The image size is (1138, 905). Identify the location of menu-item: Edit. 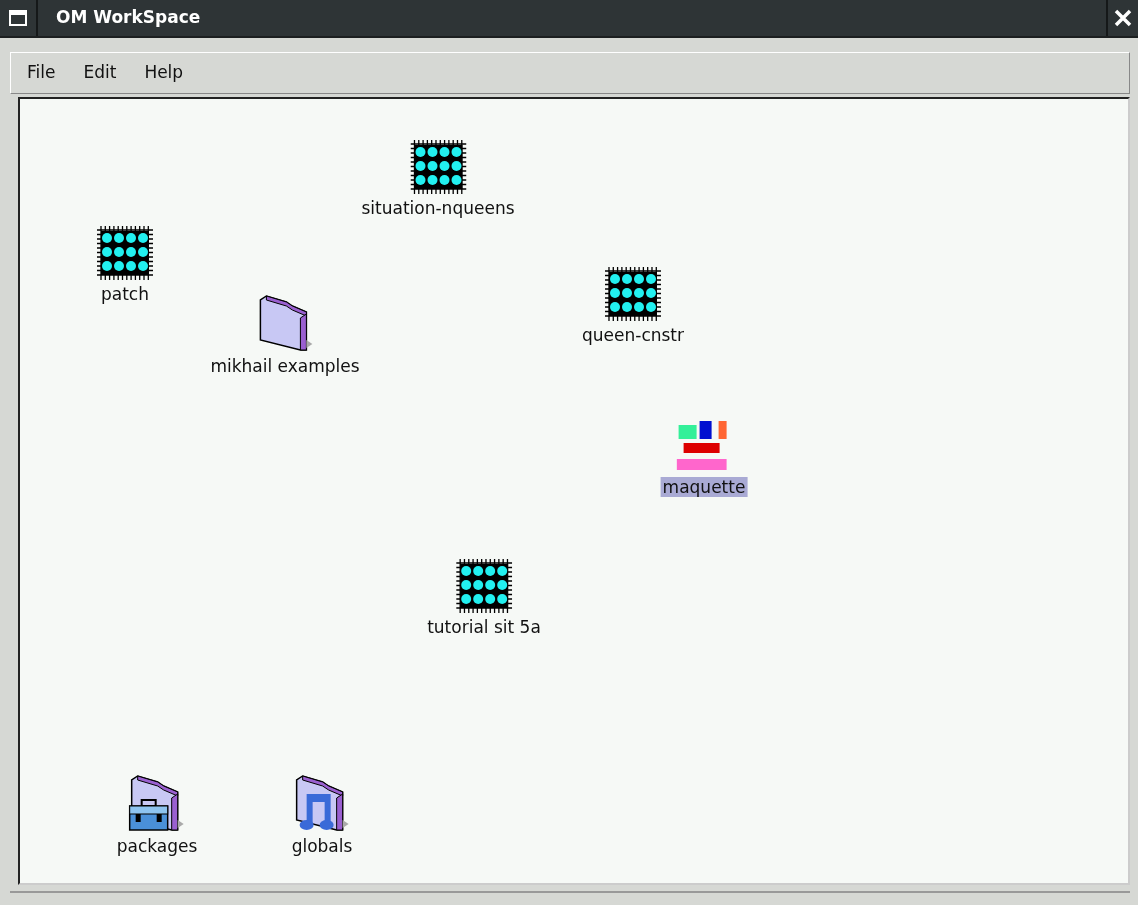
(100, 73).